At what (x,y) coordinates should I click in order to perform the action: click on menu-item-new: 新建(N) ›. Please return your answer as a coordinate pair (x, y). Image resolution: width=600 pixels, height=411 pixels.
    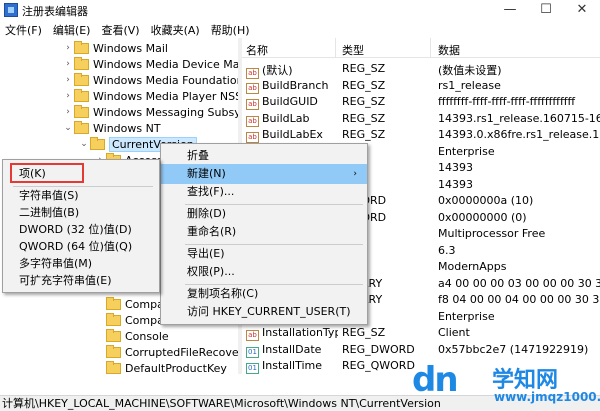
    Looking at the image, I should click on (264, 174).